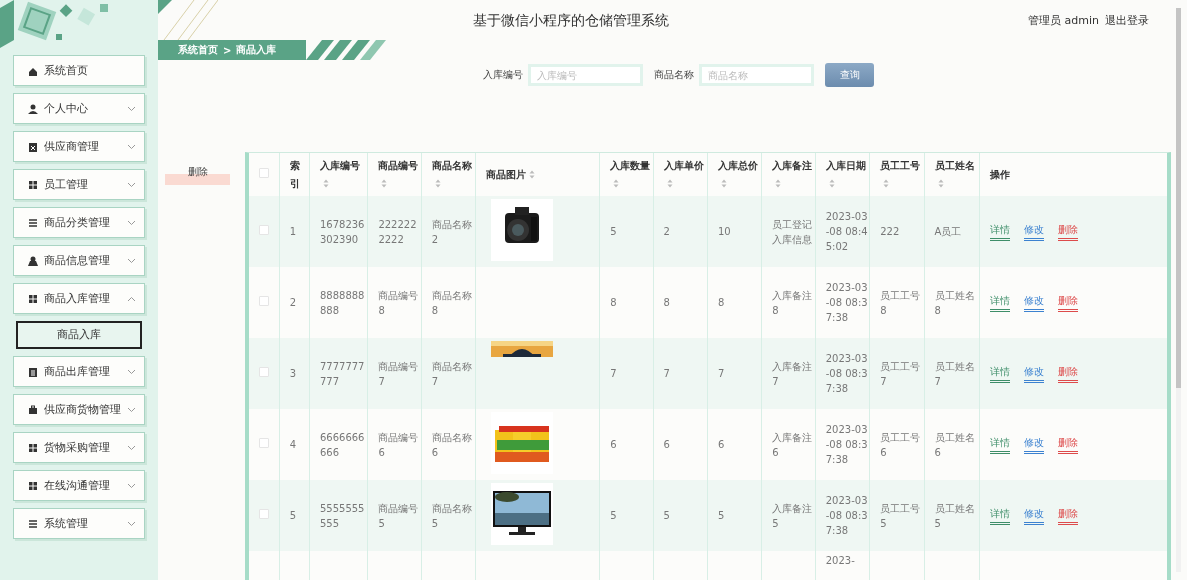  I want to click on column-header: 入库数量, so click(631, 174).